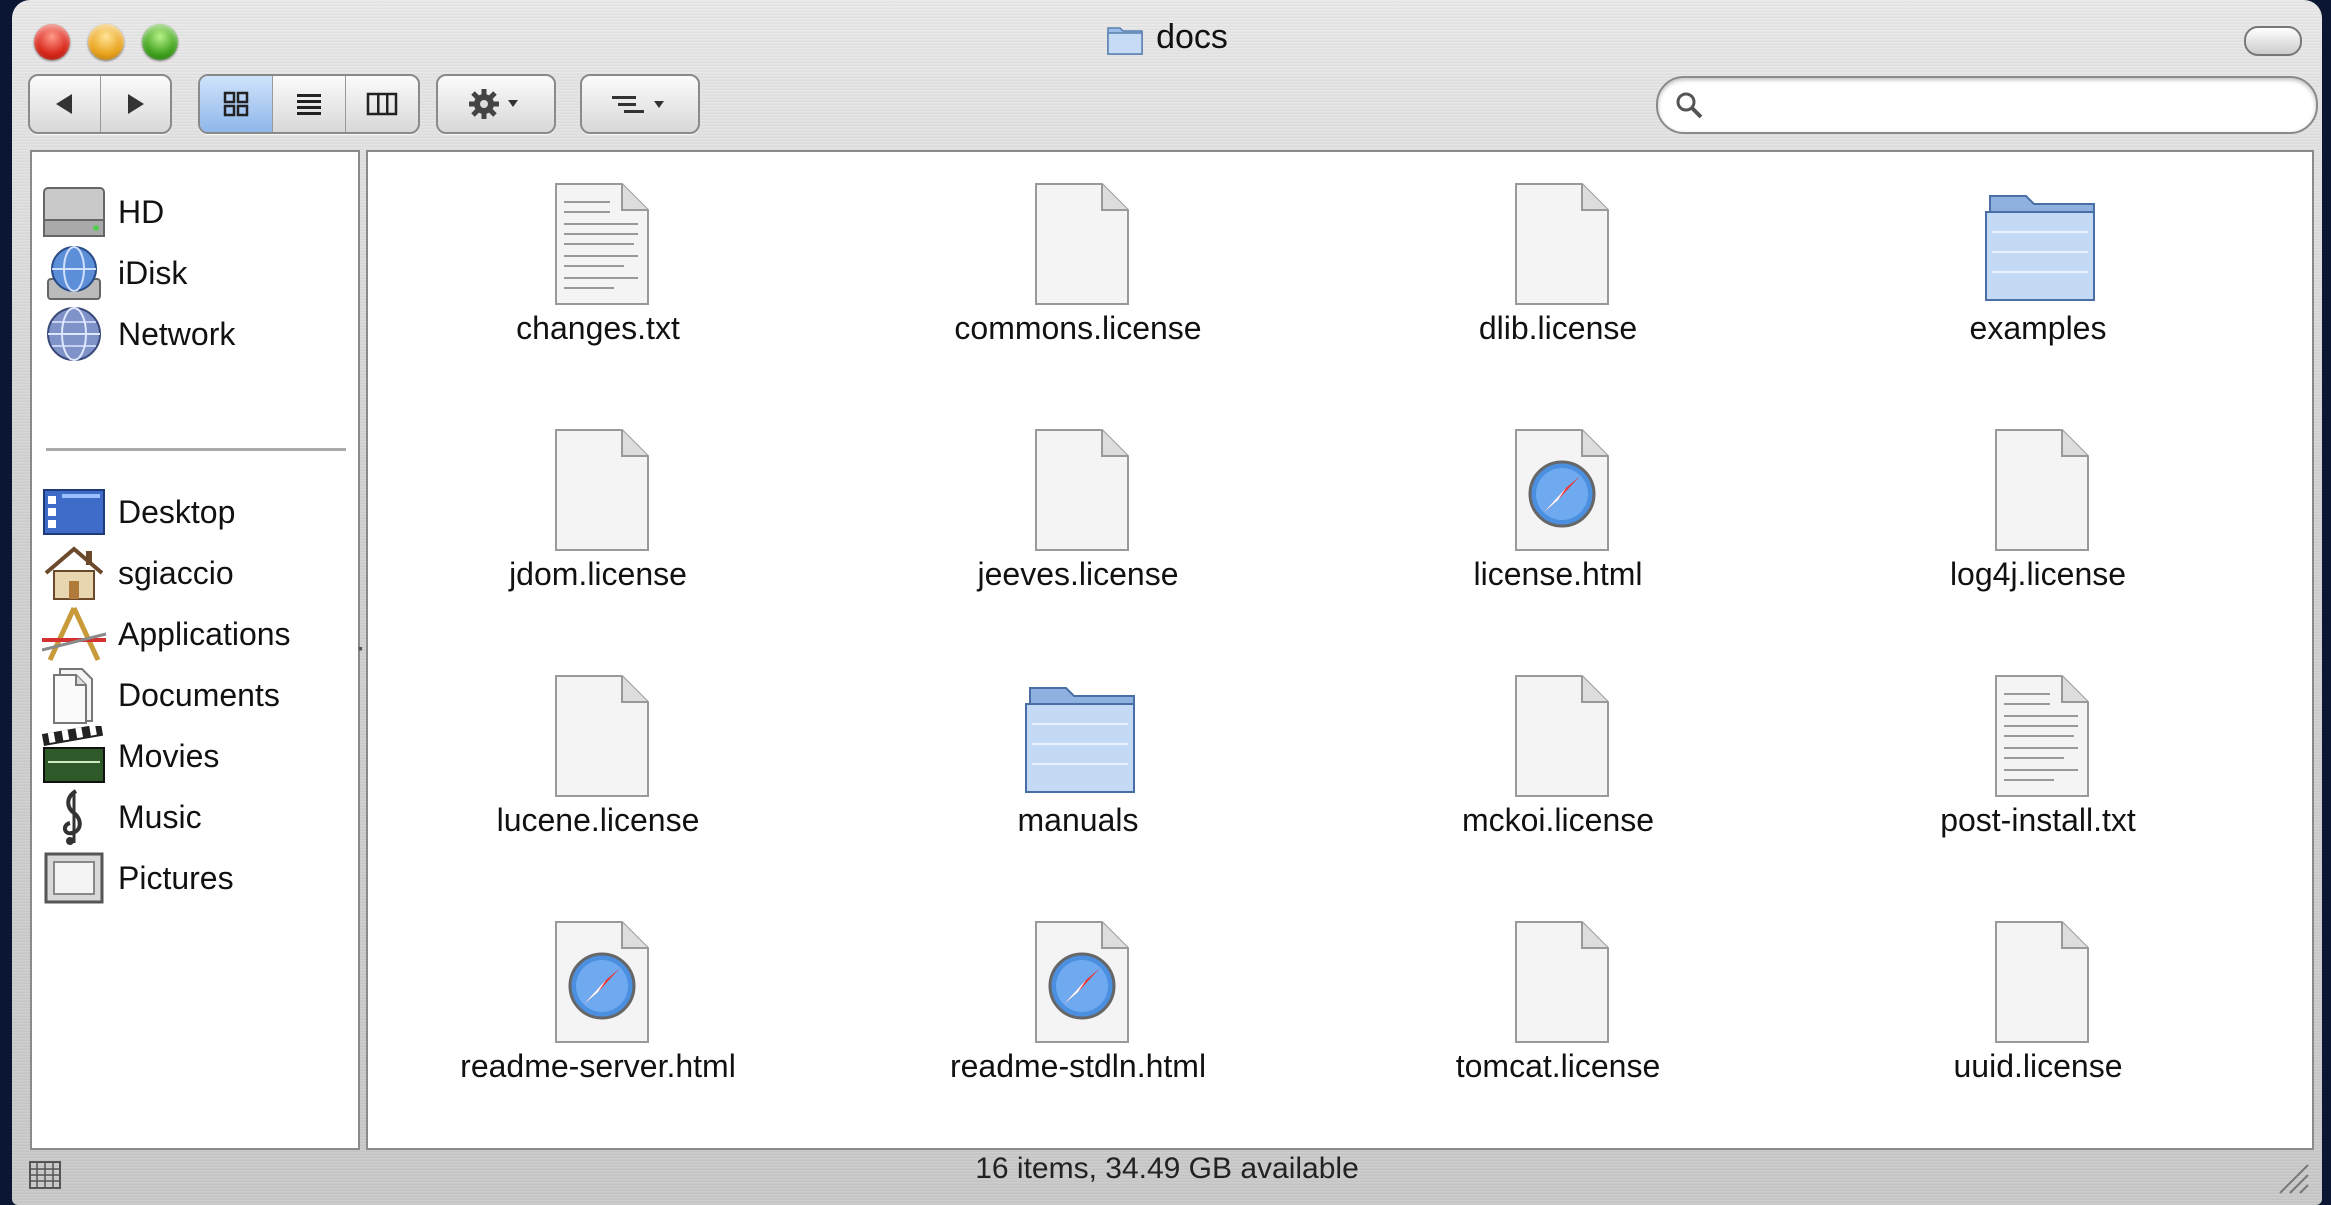 Image resolution: width=2331 pixels, height=1205 pixels. What do you see at coordinates (1078, 1010) in the screenshot?
I see `file-item: readme-stdln.html` at bounding box center [1078, 1010].